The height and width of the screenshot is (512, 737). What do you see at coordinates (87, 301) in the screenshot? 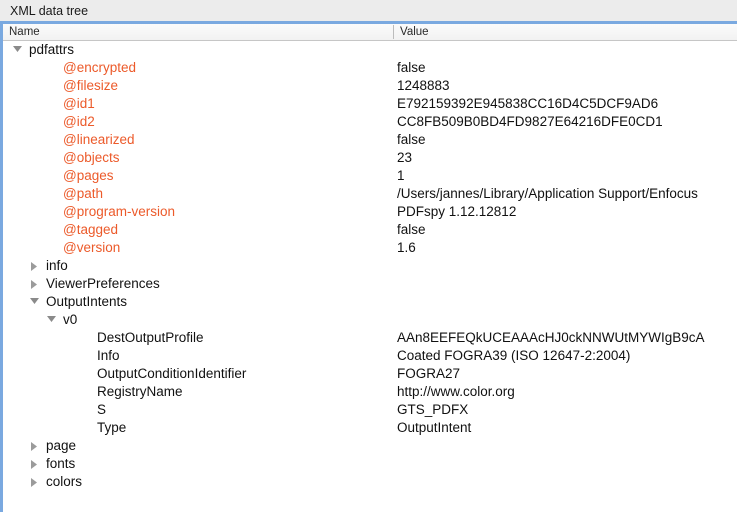
I see `tree-node-element-name: OutputIntents` at bounding box center [87, 301].